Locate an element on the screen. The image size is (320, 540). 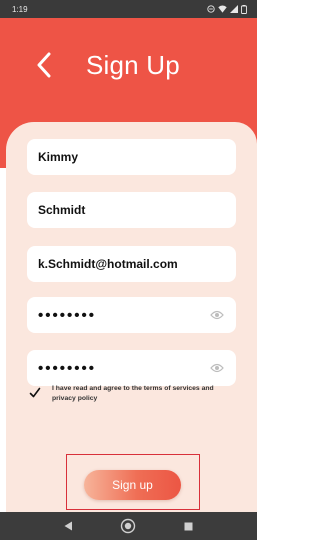
password-field: •••••••• is located at coordinates (131, 315).